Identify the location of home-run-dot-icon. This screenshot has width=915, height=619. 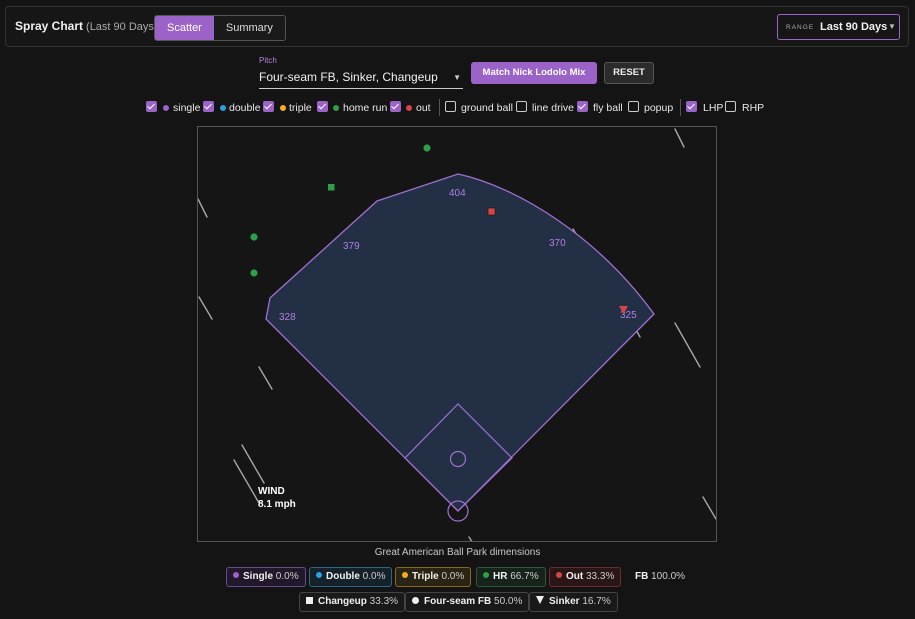
(336, 108).